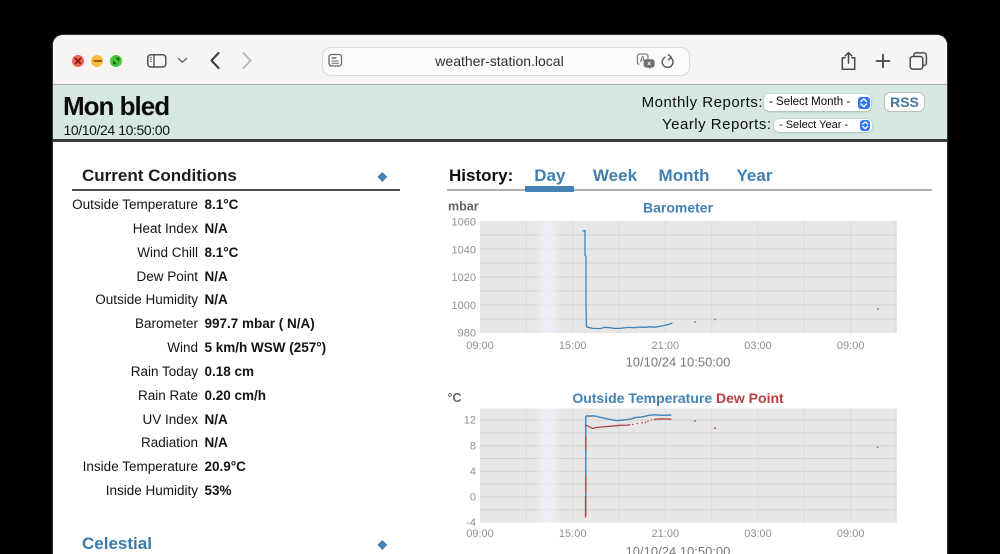 Image resolution: width=1000 pixels, height=554 pixels. Describe the element at coordinates (464, 306) in the screenshot. I see `svg-text: 1000` at that location.